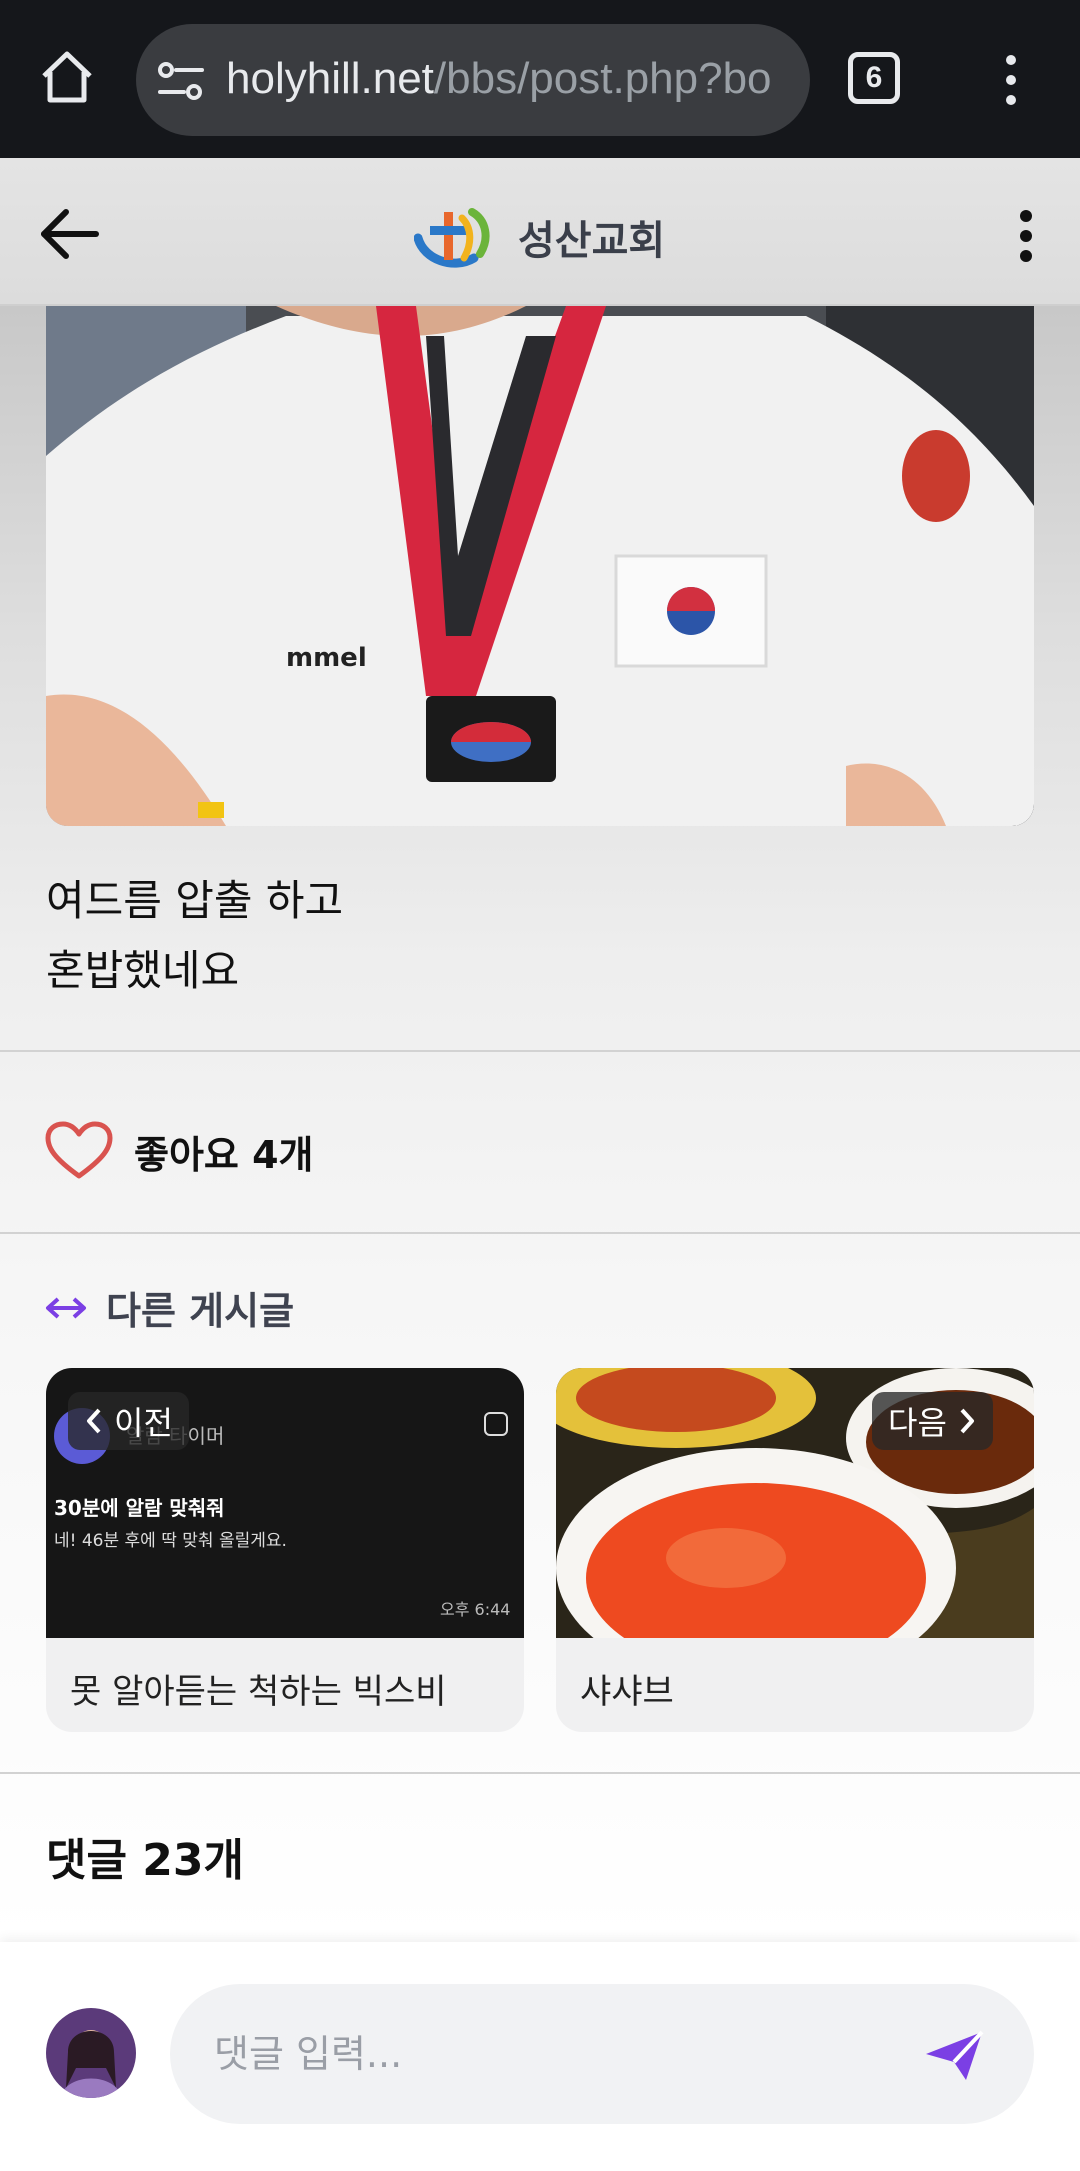 This screenshot has width=1080, height=2171. I want to click on other-posts-title: 다른 게시글, so click(200, 1311).